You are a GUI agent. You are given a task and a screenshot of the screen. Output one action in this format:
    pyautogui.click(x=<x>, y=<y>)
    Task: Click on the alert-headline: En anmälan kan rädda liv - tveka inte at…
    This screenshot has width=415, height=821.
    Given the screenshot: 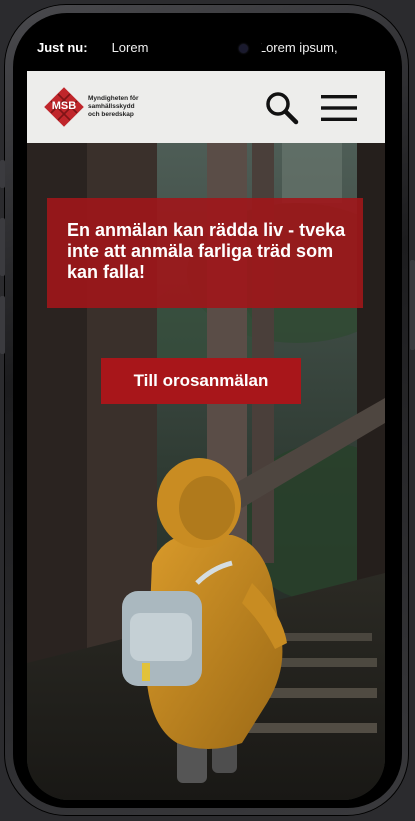 What is the action you would take?
    pyautogui.click(x=206, y=251)
    